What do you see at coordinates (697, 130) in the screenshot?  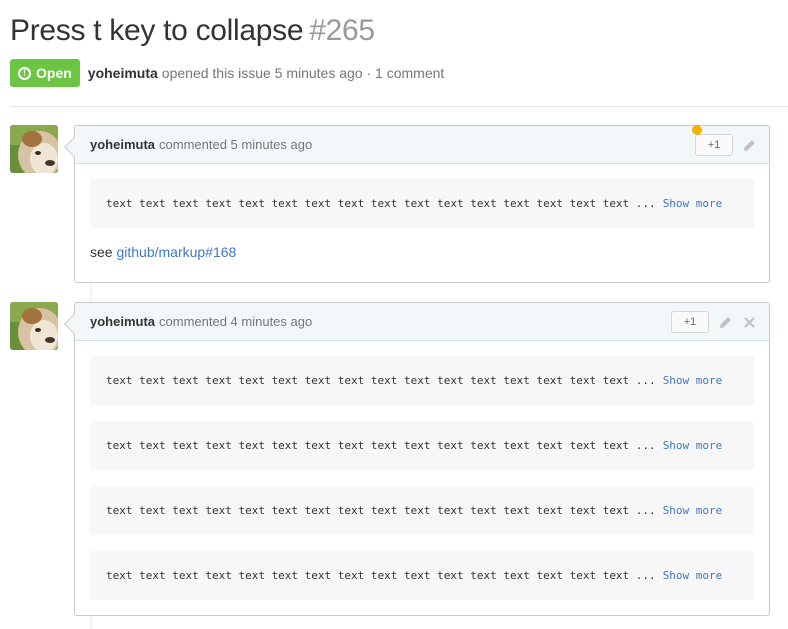 I see `notification-dot` at bounding box center [697, 130].